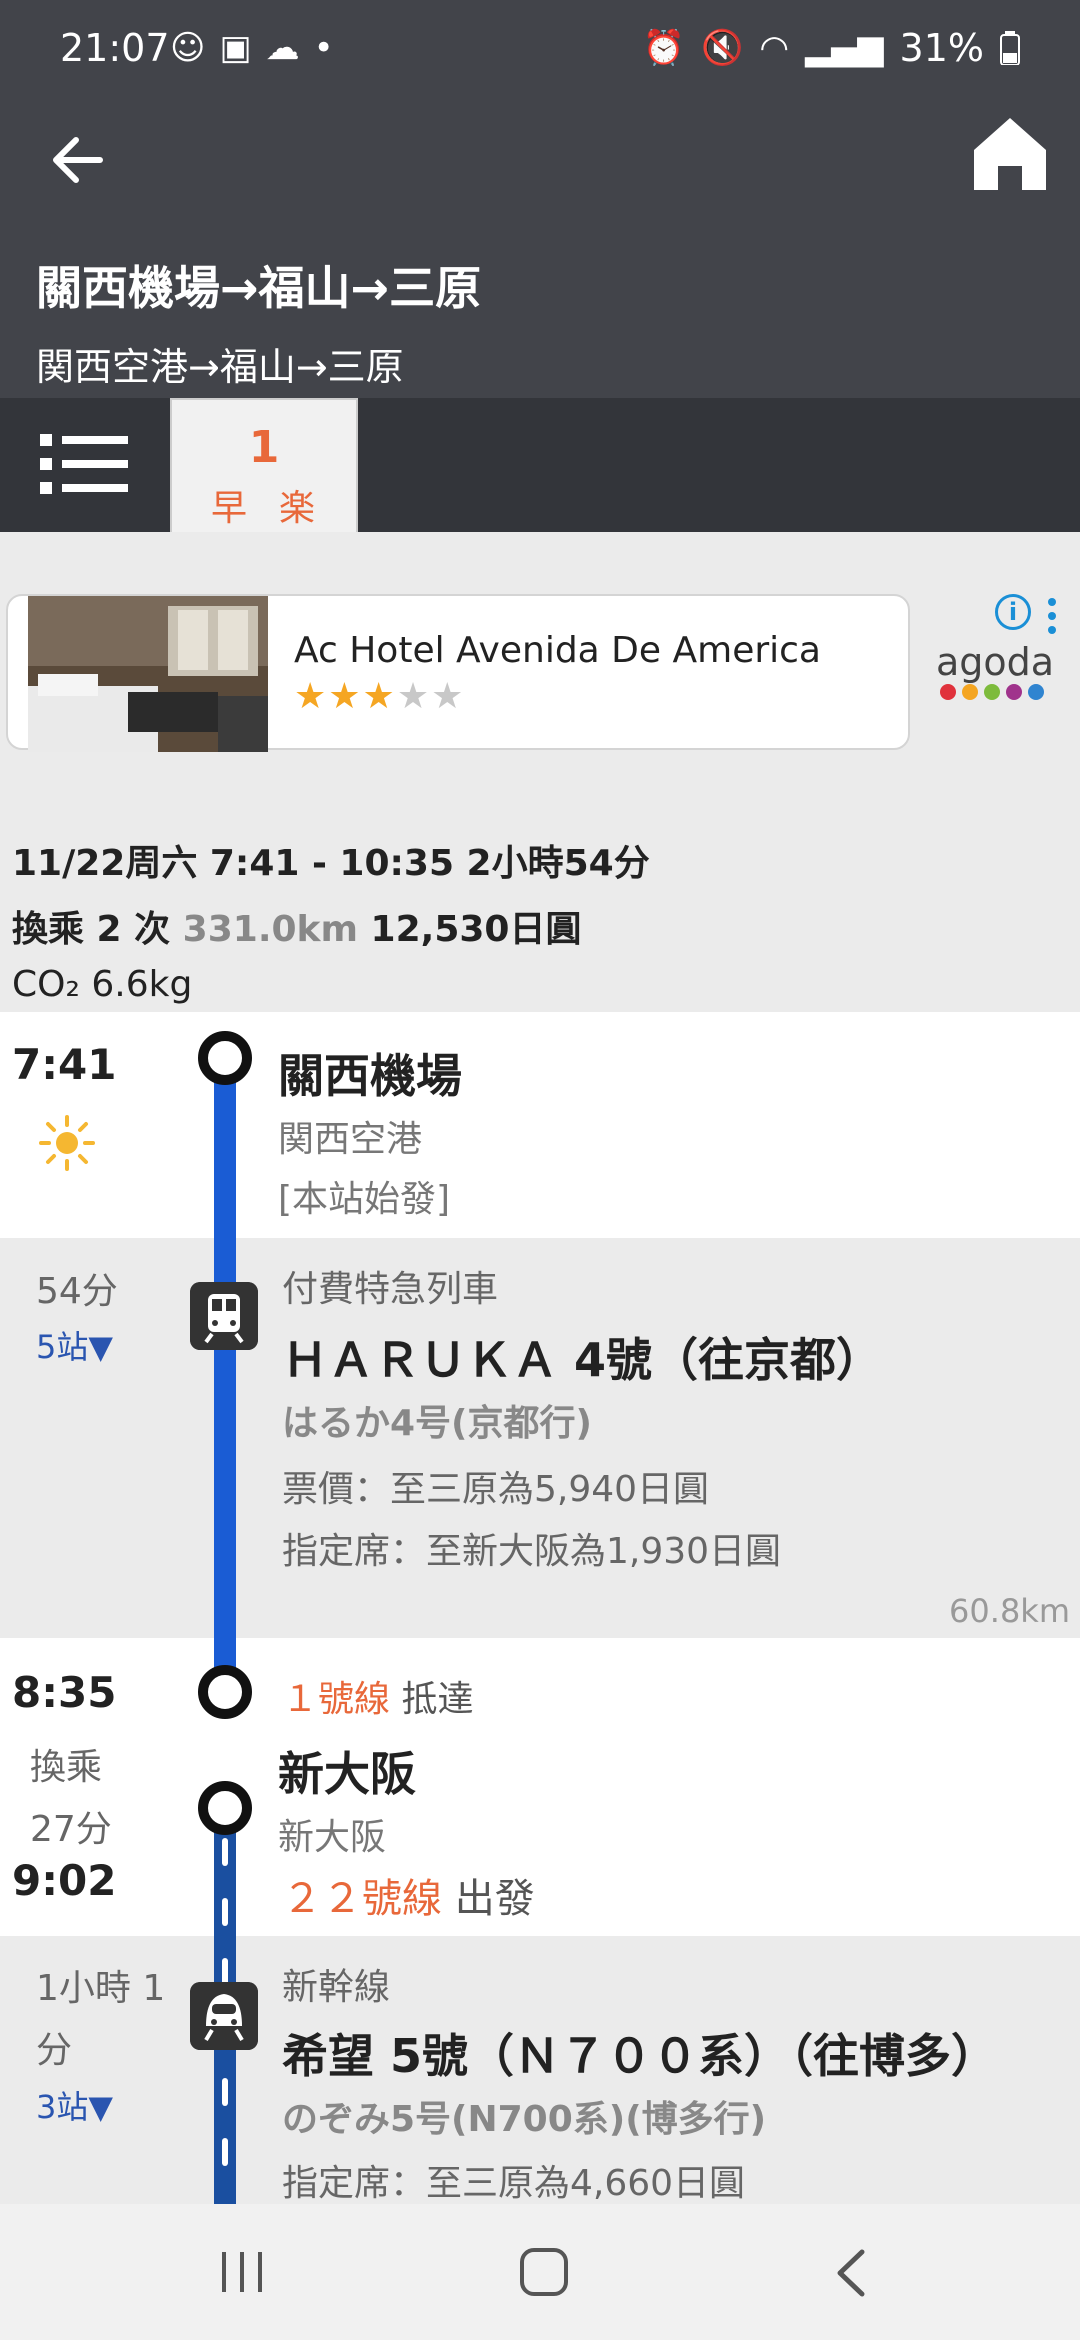 This screenshot has height=2340, width=1080. Describe the element at coordinates (225, 1808) in the screenshot. I see `departure-node` at that location.